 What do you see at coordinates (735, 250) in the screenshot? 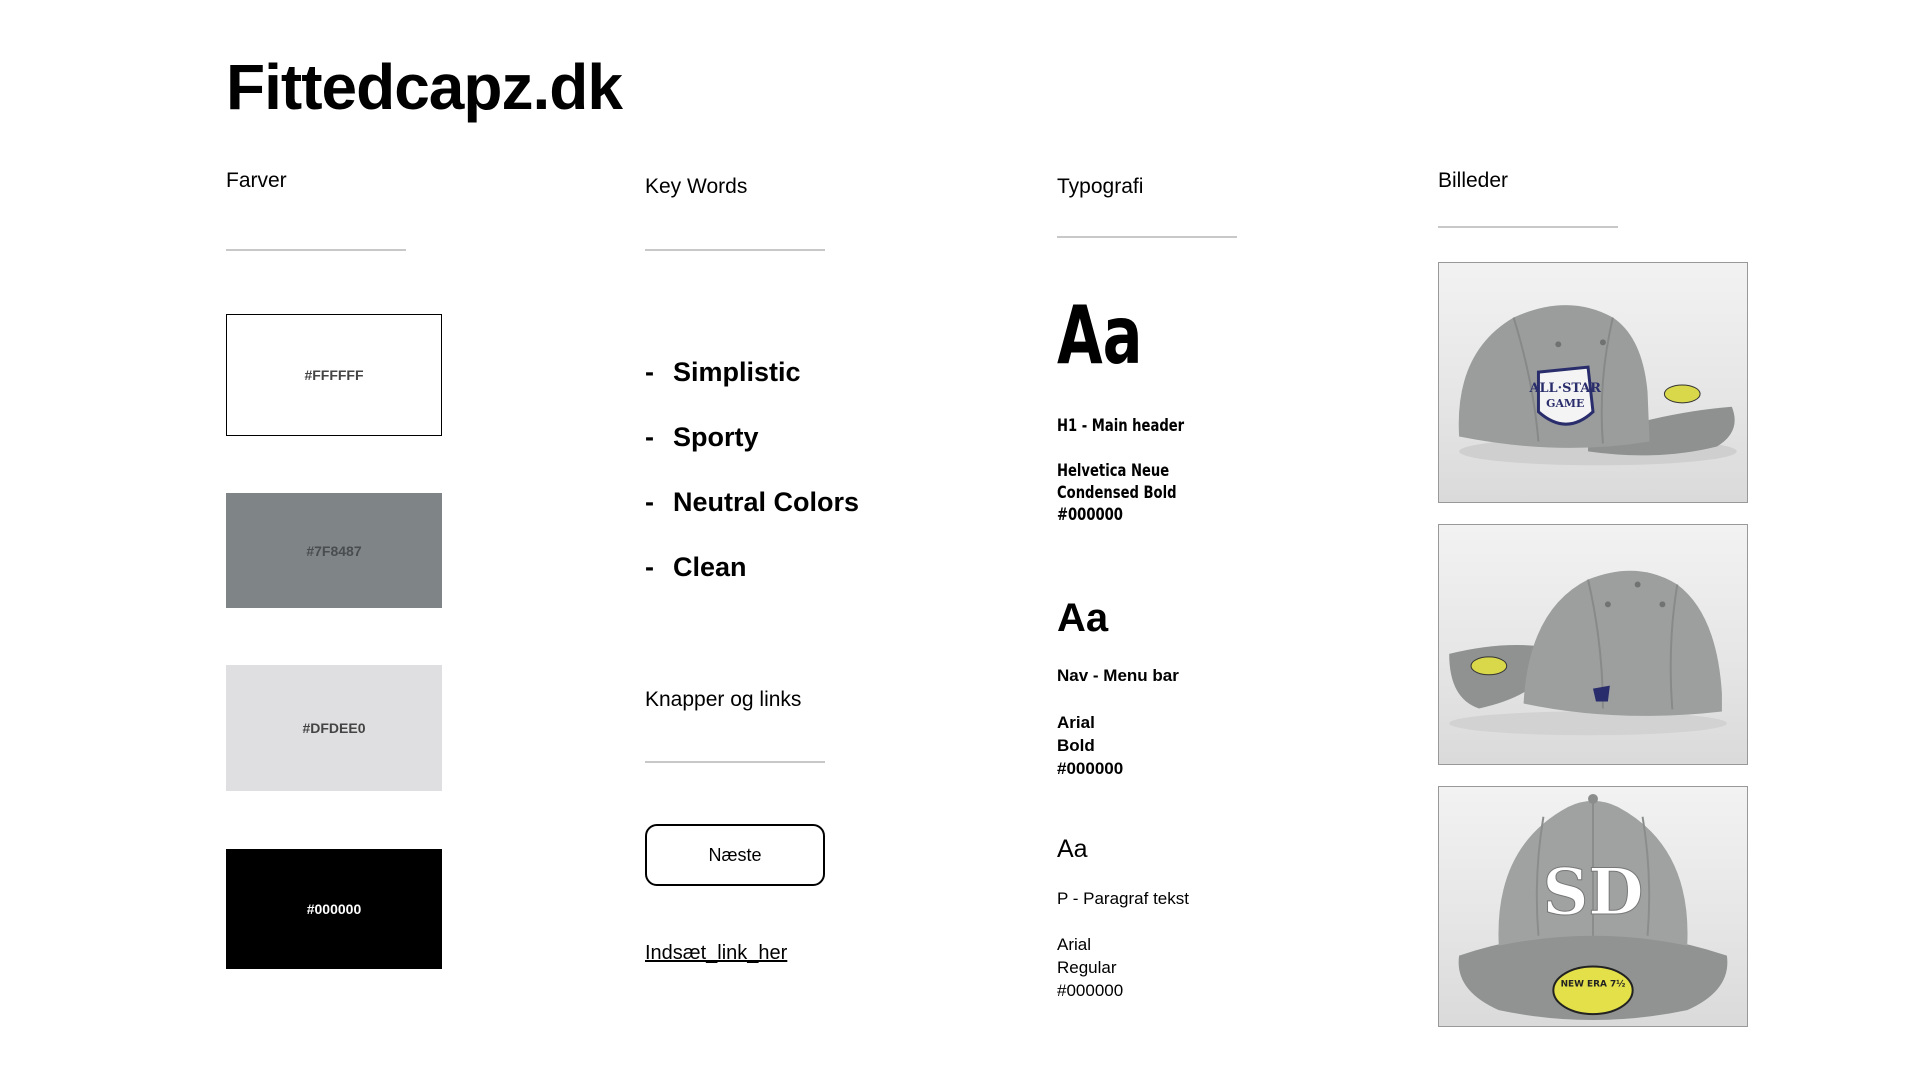
I see `keywords-heading-rule` at bounding box center [735, 250].